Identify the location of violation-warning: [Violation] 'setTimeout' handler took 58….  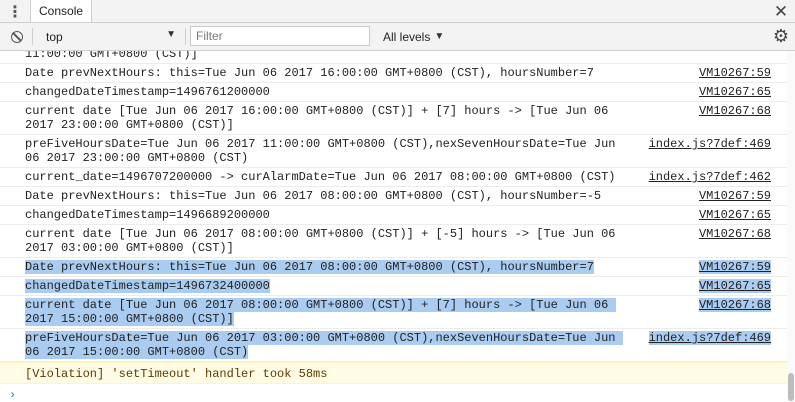
(393, 373).